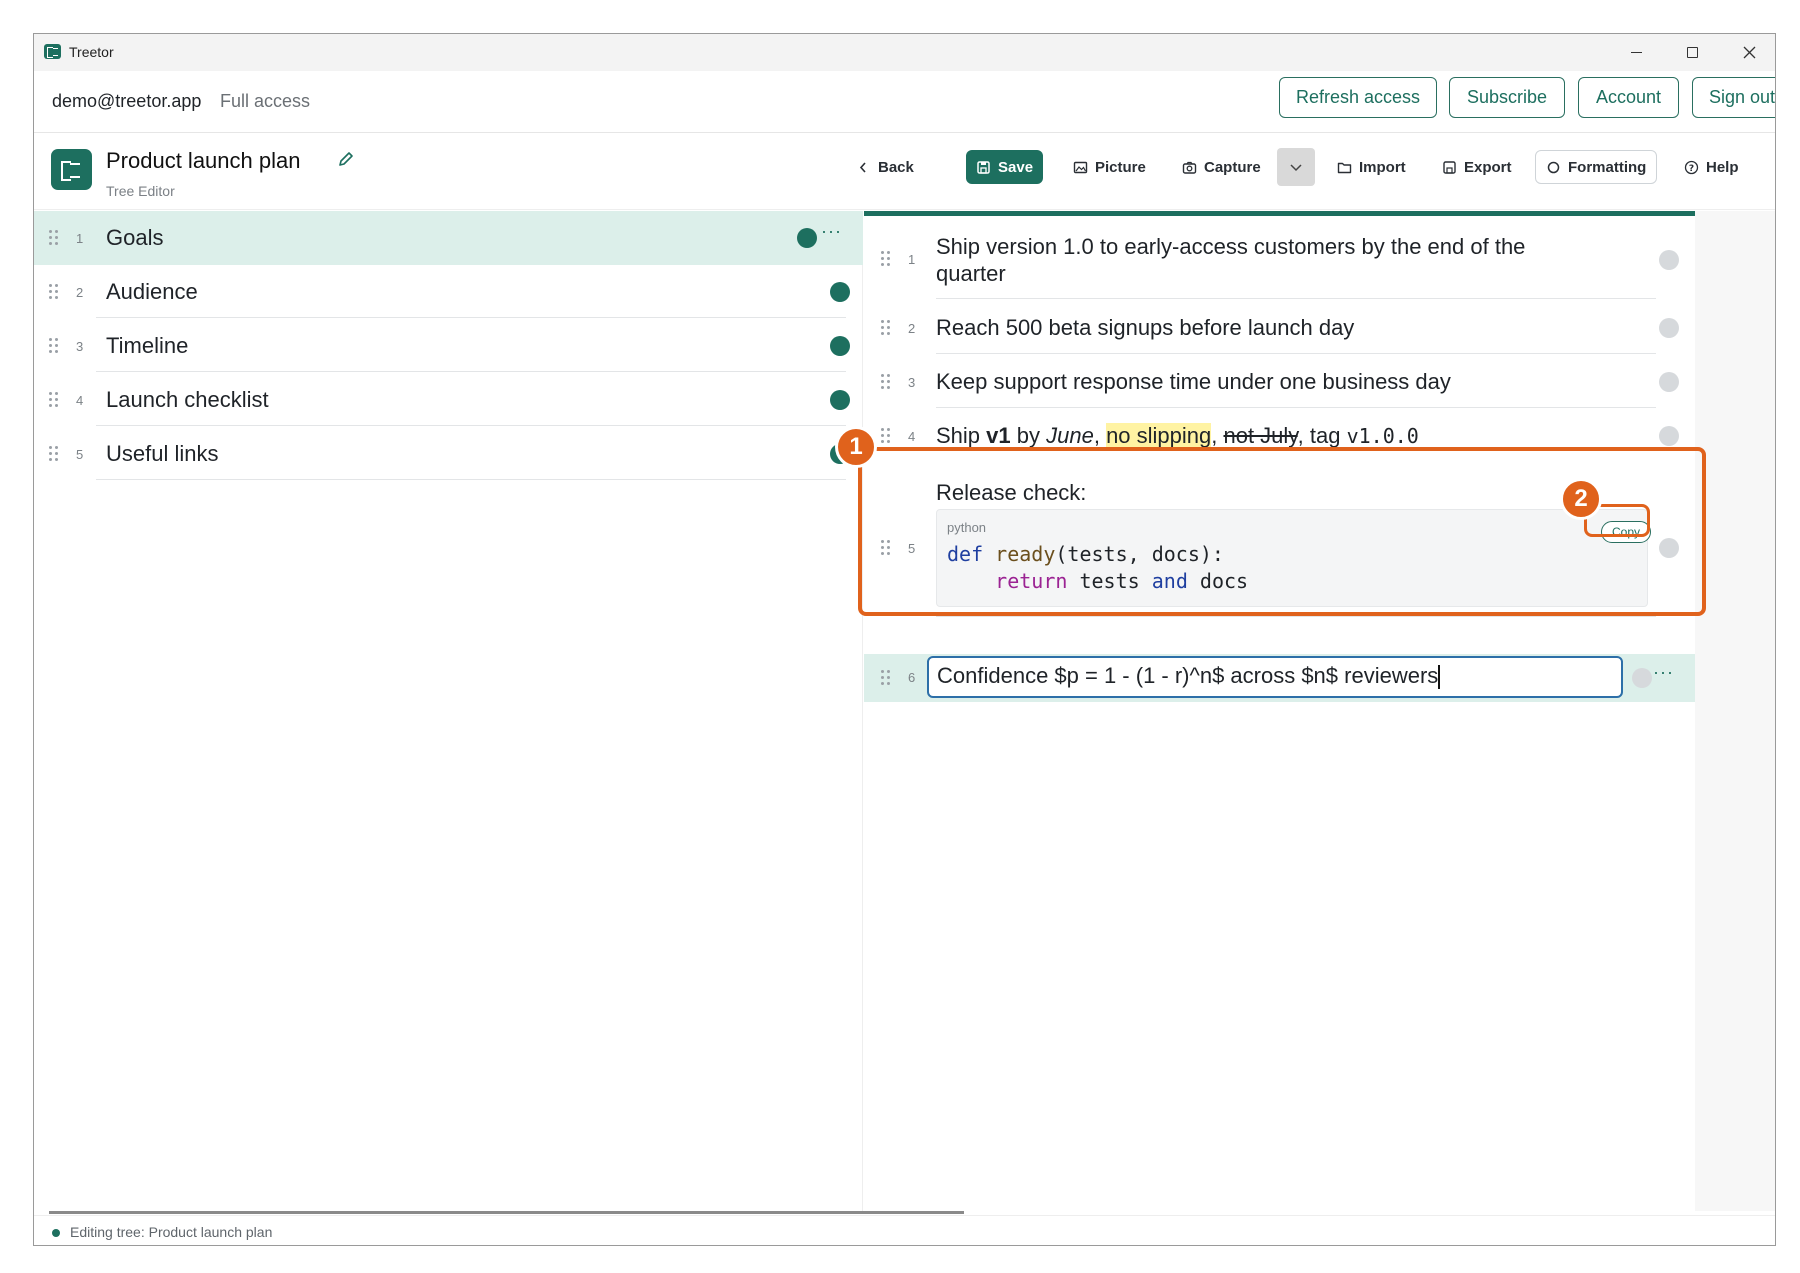  What do you see at coordinates (1449, 167) in the screenshot?
I see `export-save-icon` at bounding box center [1449, 167].